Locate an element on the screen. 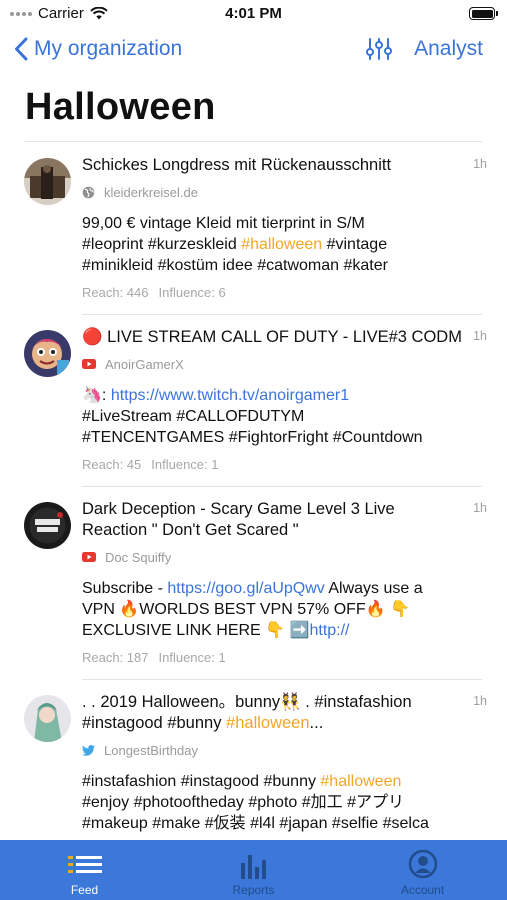  influence-label: Influence: 6 is located at coordinates (192, 292).